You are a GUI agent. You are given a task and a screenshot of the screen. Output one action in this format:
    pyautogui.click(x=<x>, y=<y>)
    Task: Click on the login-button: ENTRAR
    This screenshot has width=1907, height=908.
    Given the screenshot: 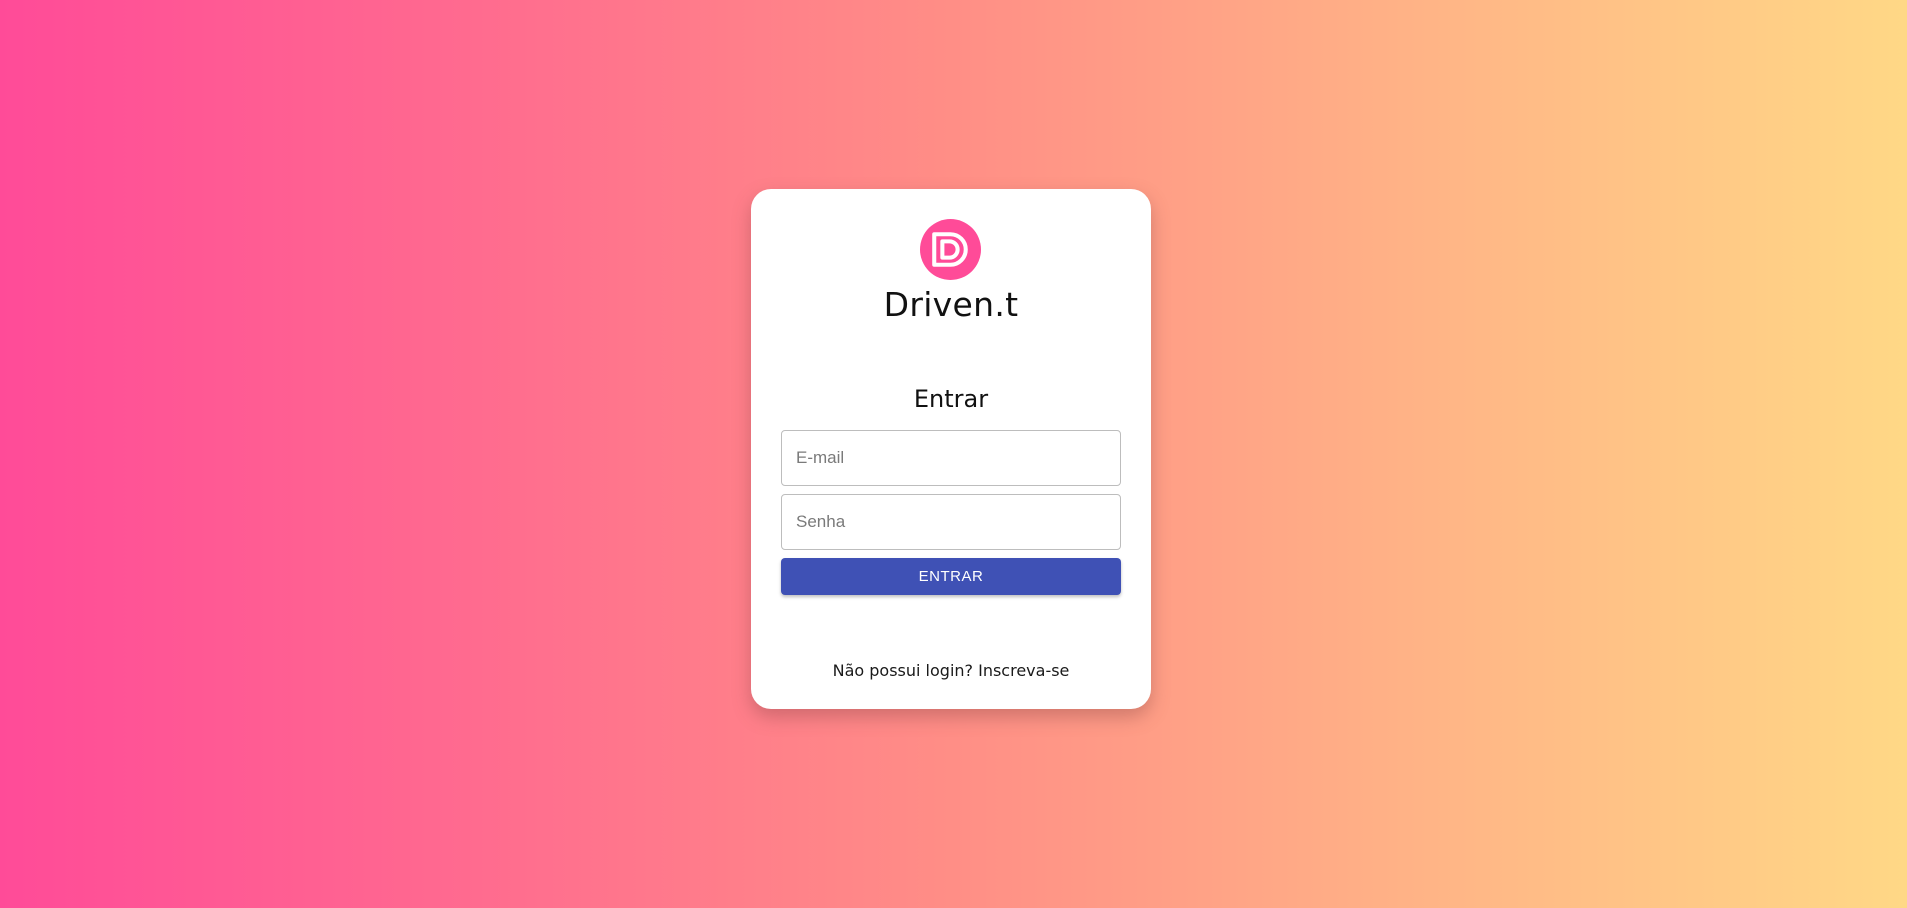 What is the action you would take?
    pyautogui.click(x=951, y=576)
    